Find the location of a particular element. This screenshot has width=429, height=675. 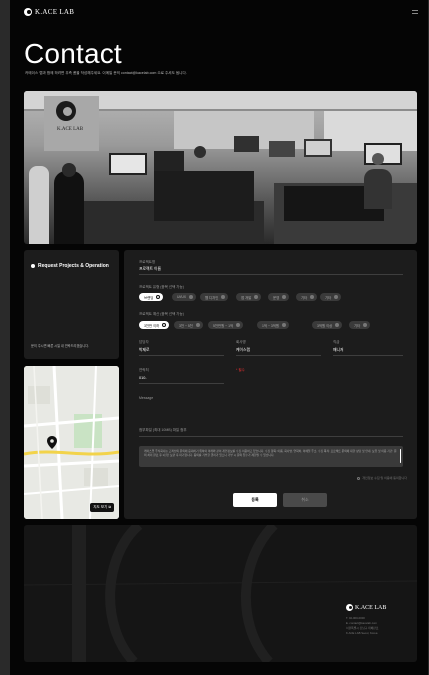

chip-label: 3천 ~ 5천 is located at coordinates (186, 325).